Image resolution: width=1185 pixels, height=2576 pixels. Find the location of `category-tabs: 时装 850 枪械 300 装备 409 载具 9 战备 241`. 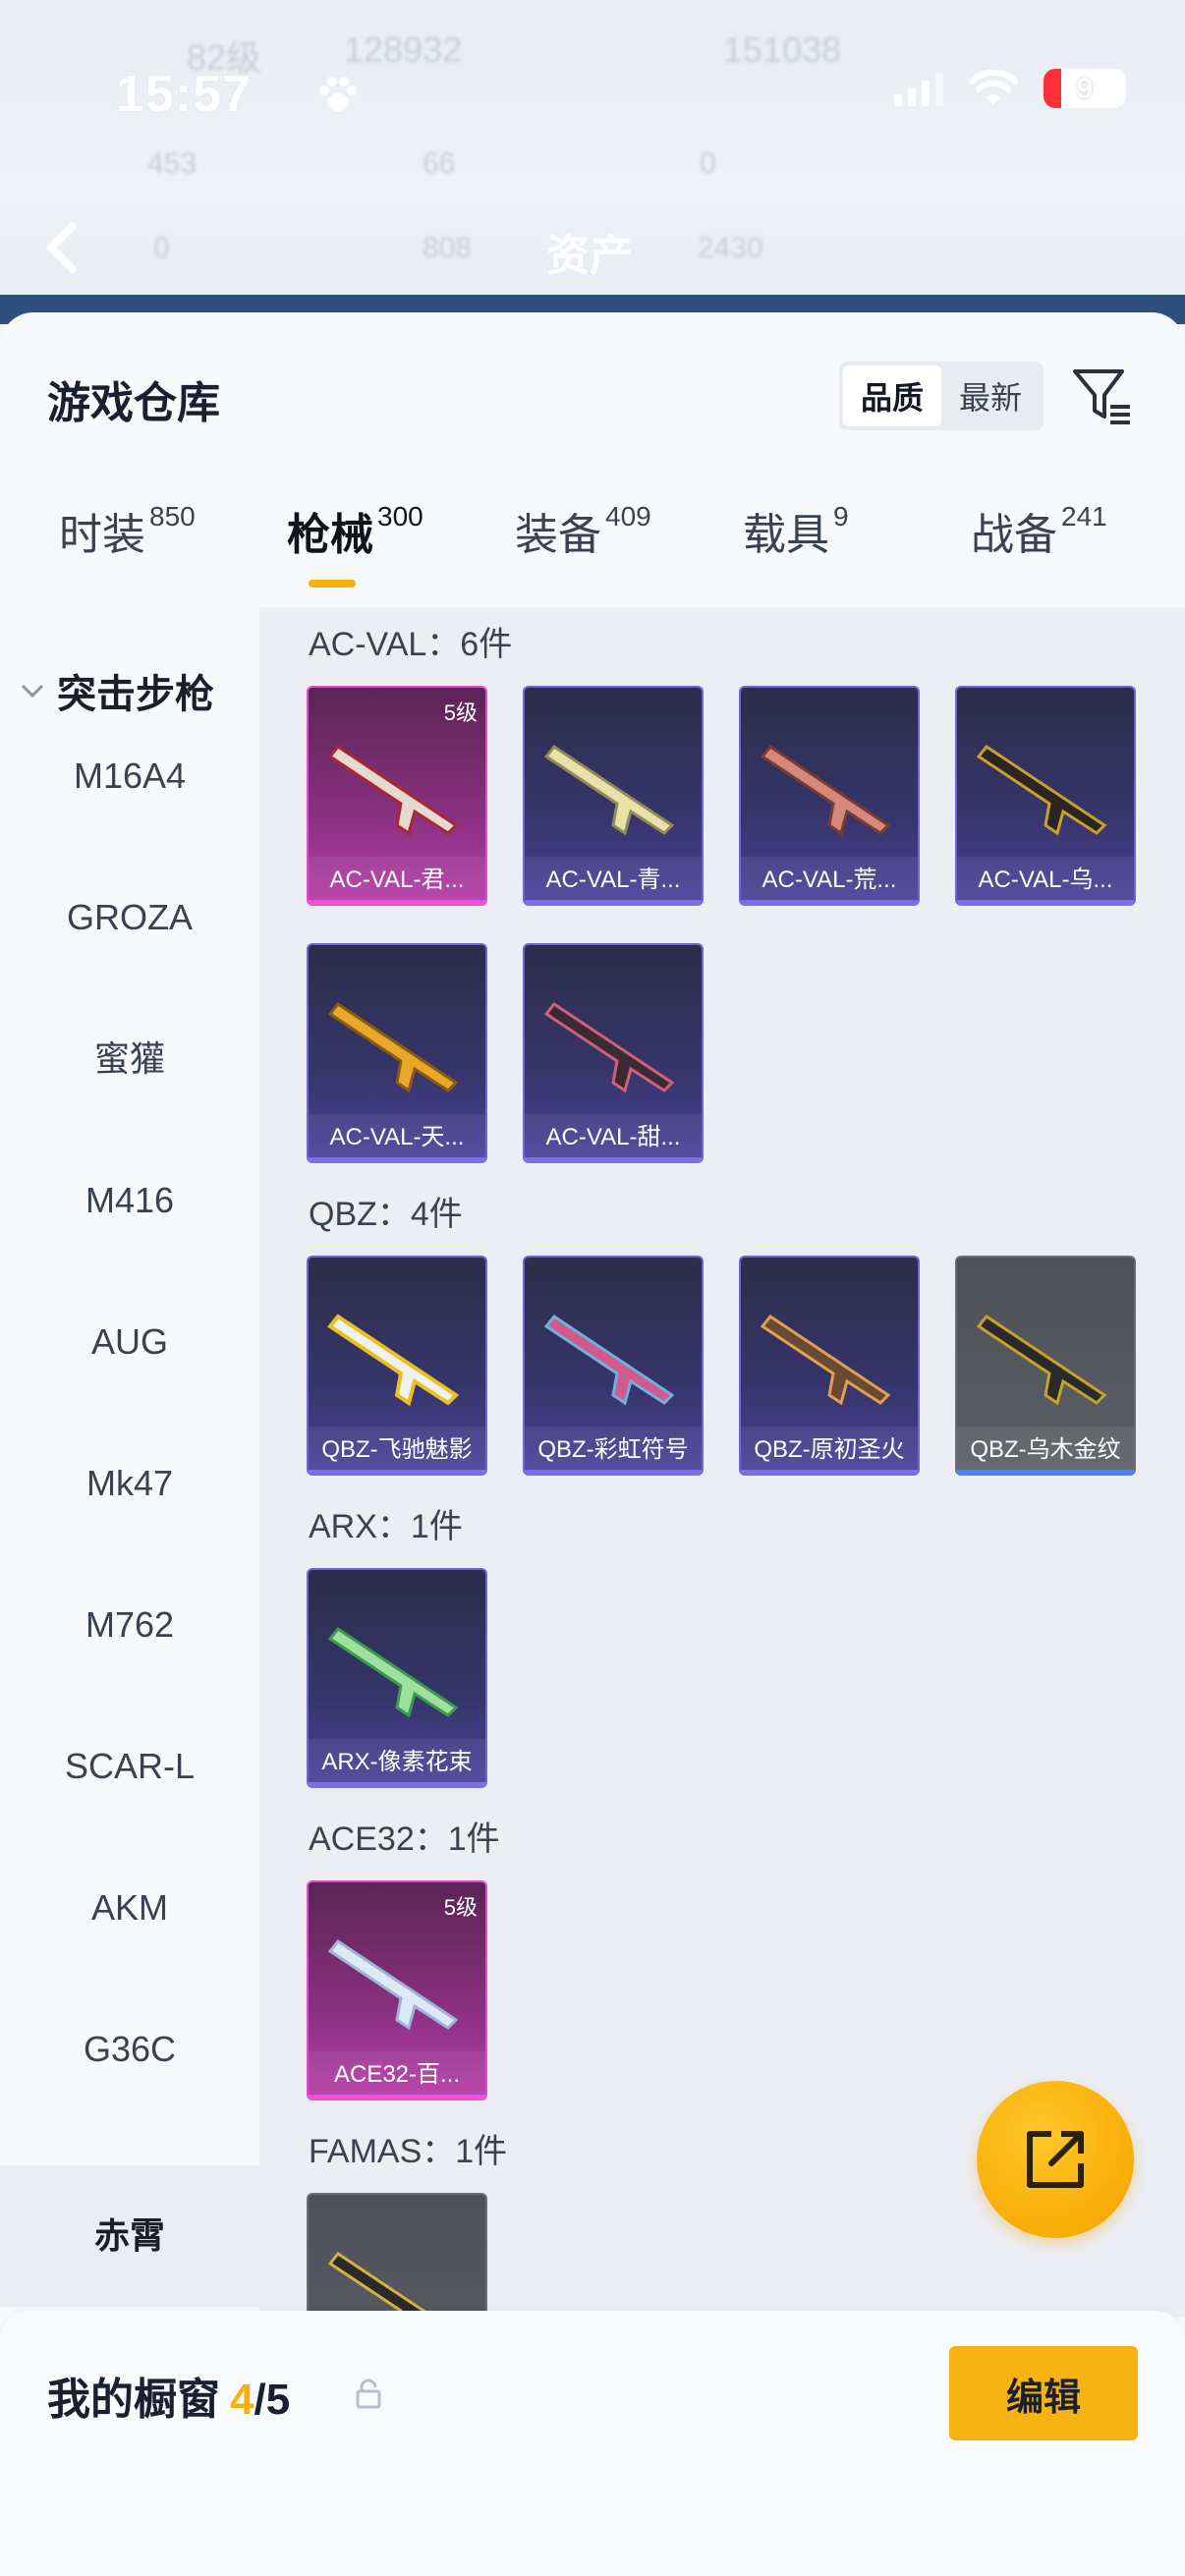

category-tabs: 时装 850 枪械 300 装备 409 载具 9 战备 241 is located at coordinates (592, 558).